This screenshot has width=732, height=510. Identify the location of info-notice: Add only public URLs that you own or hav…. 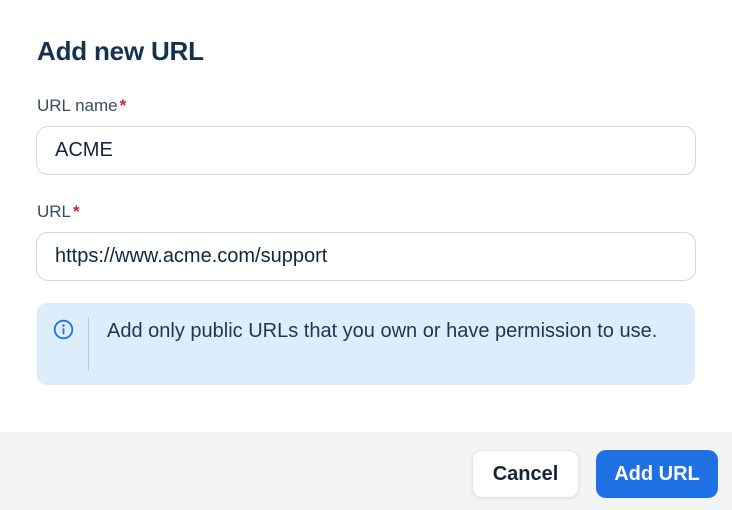
(366, 344).